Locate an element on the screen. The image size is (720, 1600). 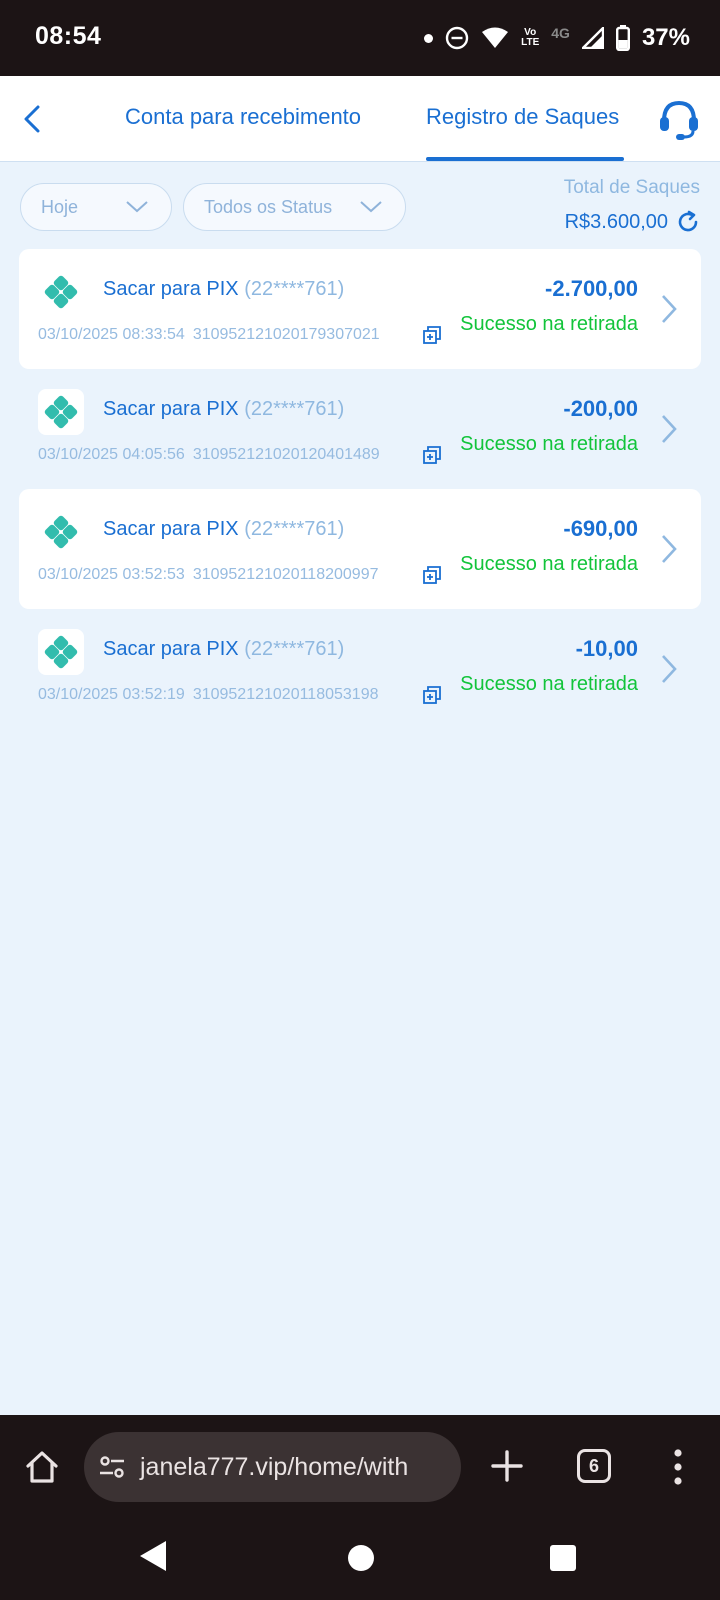
browser-toolbar: janela777.vip/home/with 6 is located at coordinates (360, 1467).